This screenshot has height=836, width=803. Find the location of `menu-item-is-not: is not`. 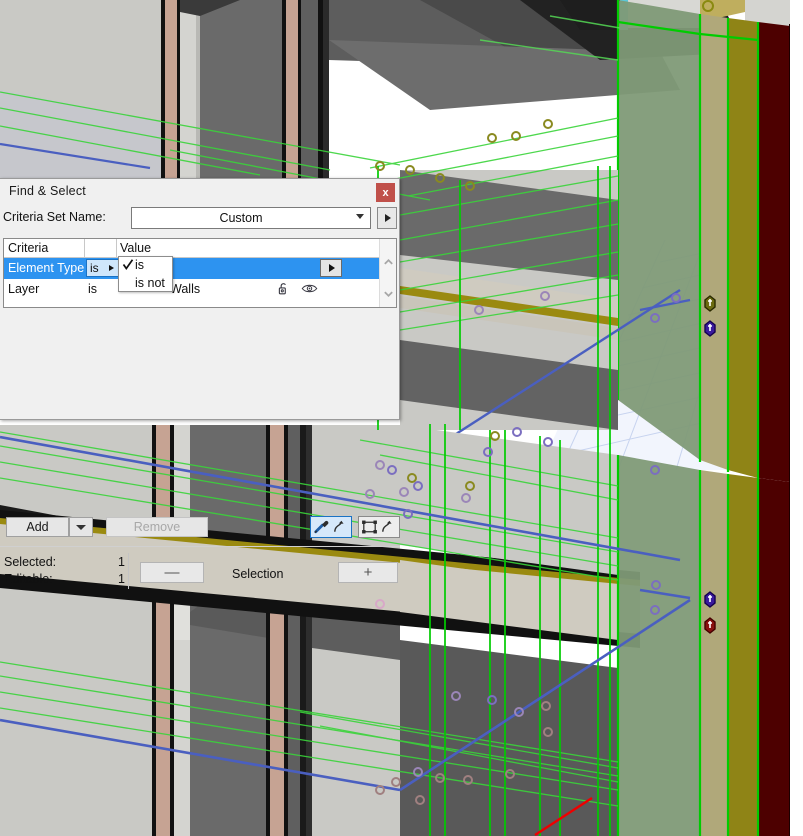

menu-item-is-not: is not is located at coordinates (145, 284).